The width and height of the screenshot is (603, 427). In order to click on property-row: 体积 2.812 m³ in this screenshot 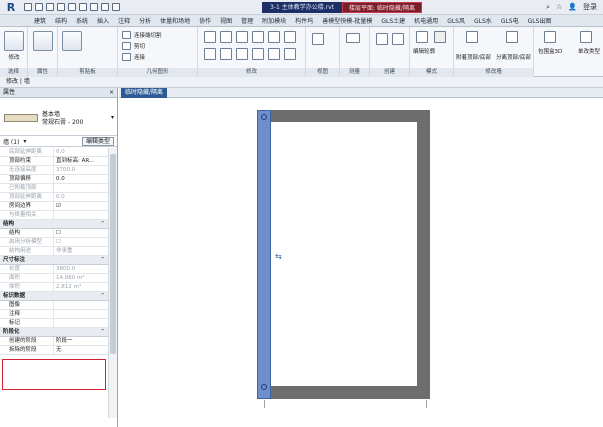, I will do `click(54, 287)`.